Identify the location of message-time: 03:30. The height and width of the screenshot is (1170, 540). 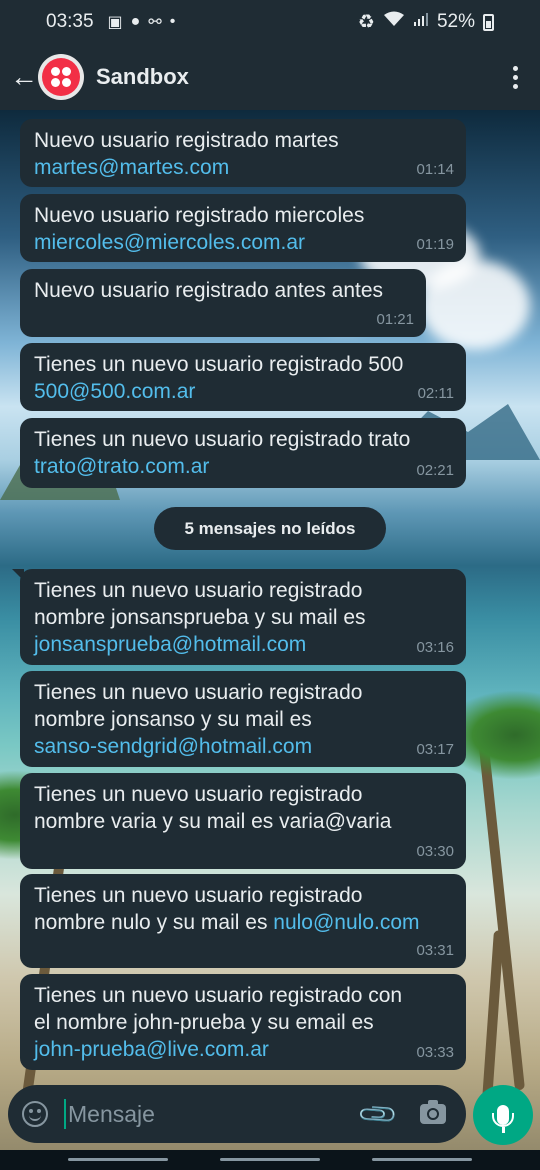
(435, 851).